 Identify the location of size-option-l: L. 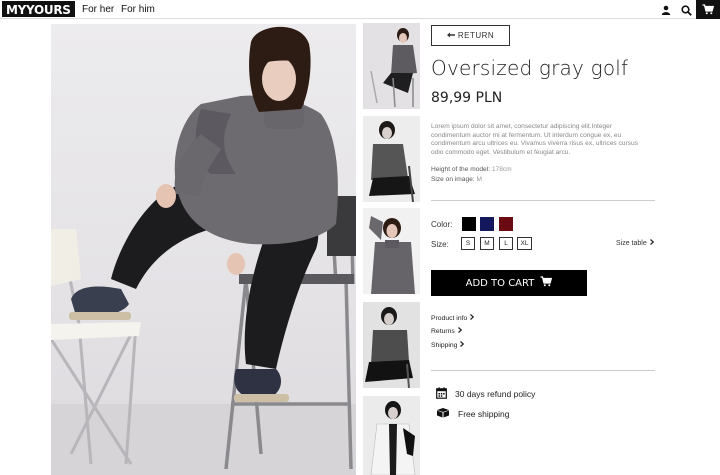
(506, 243).